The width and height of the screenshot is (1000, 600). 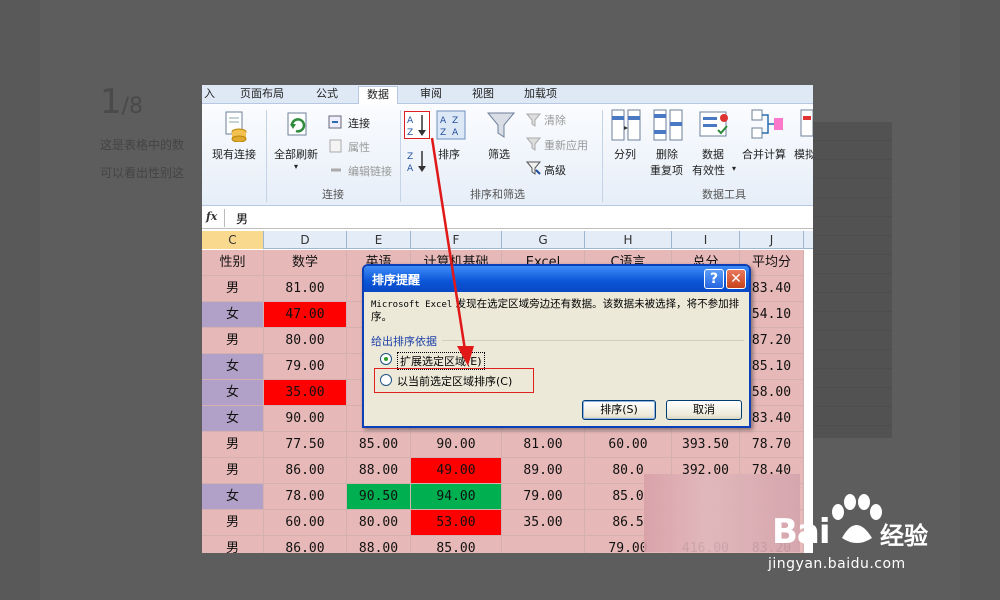 I want to click on fx-icon: fx, so click(x=211, y=216).